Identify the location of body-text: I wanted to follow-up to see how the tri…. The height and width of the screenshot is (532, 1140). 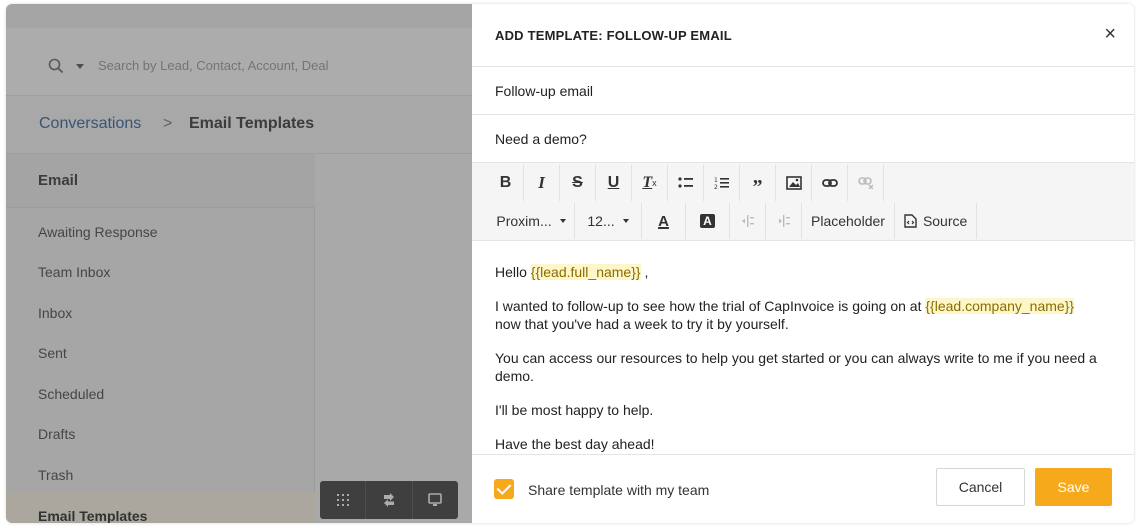
(710, 306).